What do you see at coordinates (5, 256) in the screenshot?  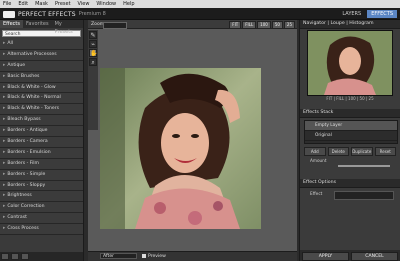 I see `list-view-button` at bounding box center [5, 256].